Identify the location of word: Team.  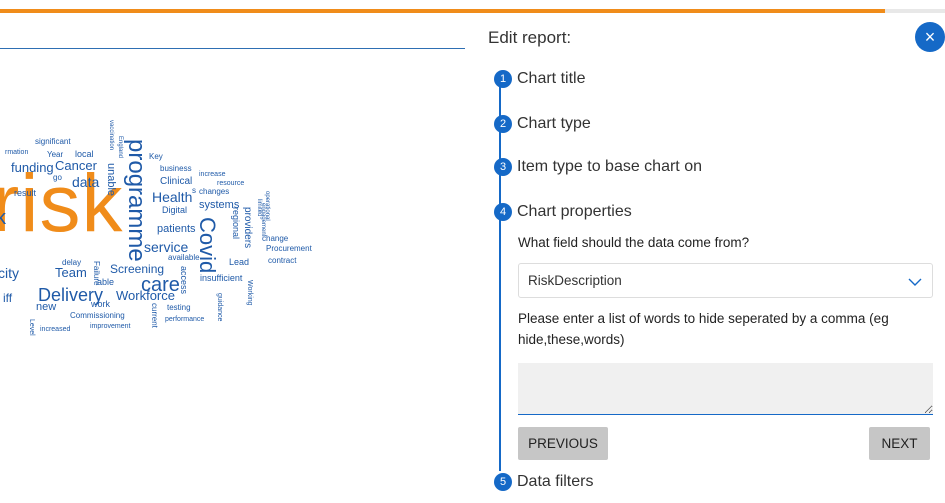
(71, 272).